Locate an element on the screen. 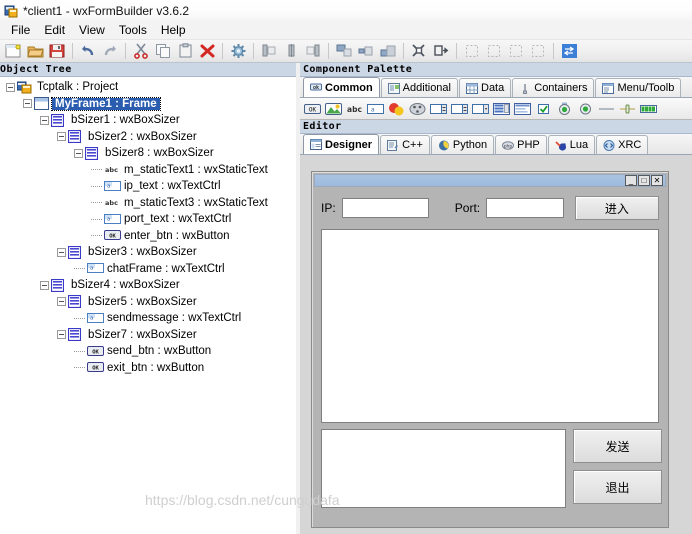 Image resolution: width=692 pixels, height=534 pixels. tree-node: a sendmessage : wxTextCtrl is located at coordinates (149, 318).